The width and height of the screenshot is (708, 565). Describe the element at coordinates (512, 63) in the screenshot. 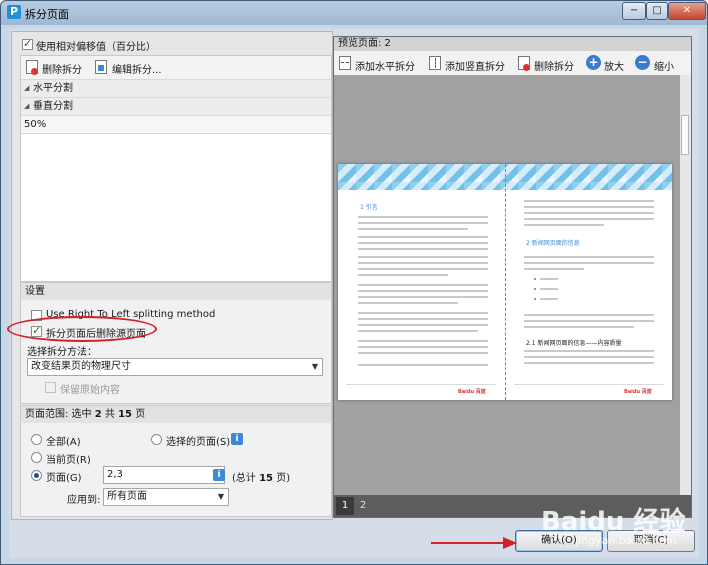

I see `preview-toolbar: 添加水平拆分 添加竖直拆分 删除拆分 + 放大 − 缩小` at that location.